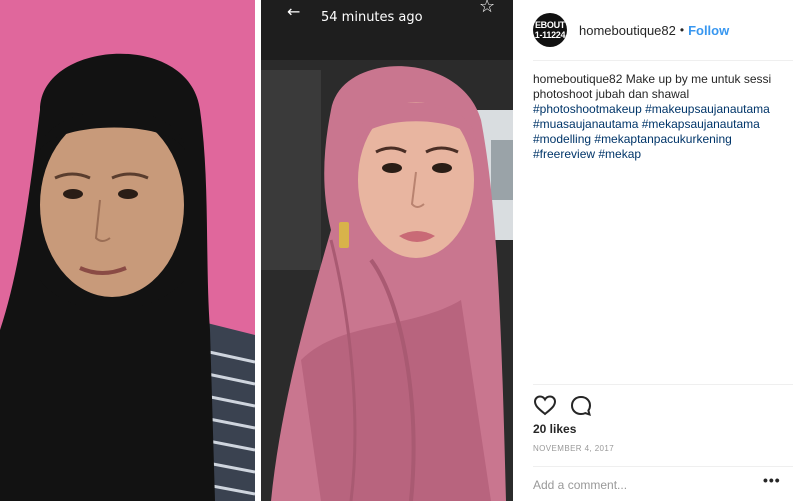 The width and height of the screenshot is (800, 501). I want to click on header-divider, so click(663, 60).